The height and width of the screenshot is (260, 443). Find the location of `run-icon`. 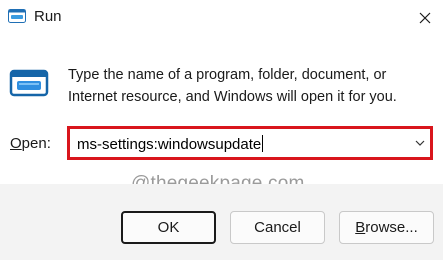

run-icon is located at coordinates (17, 16).